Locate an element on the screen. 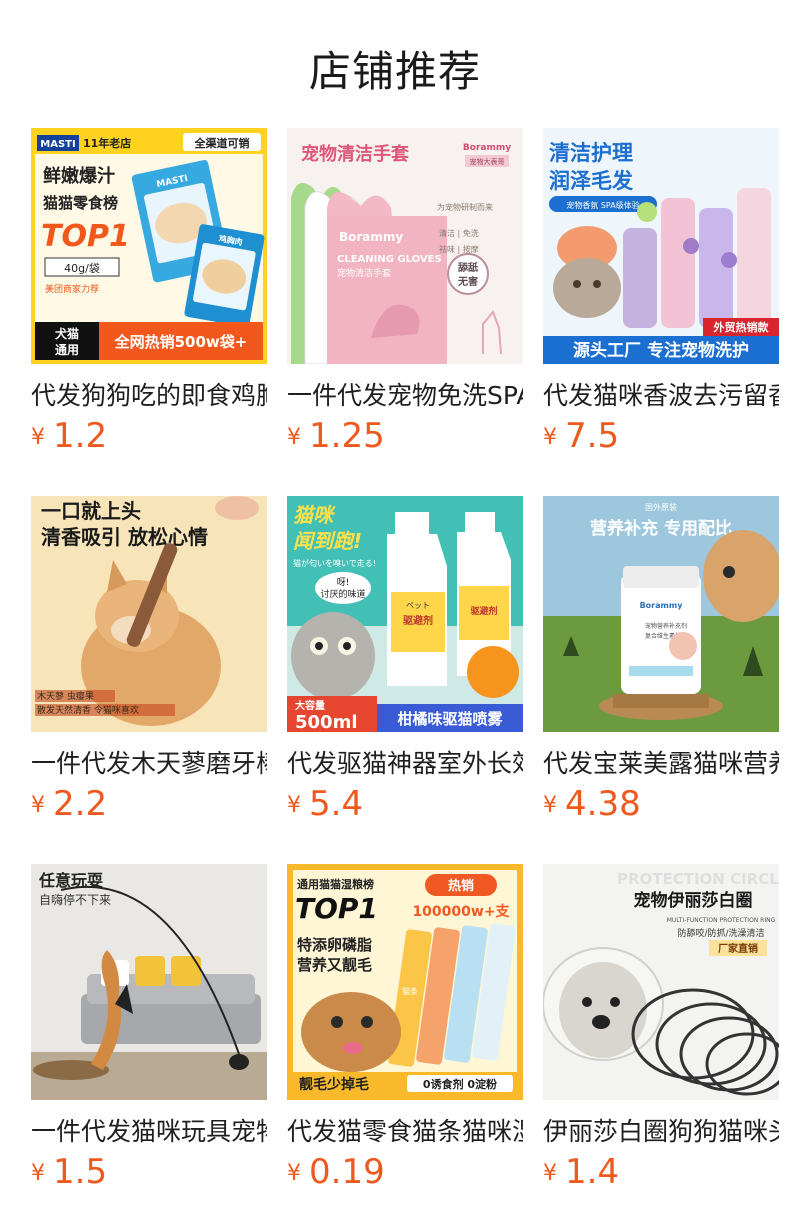  product-price: ¥5.4 is located at coordinates (325, 804).